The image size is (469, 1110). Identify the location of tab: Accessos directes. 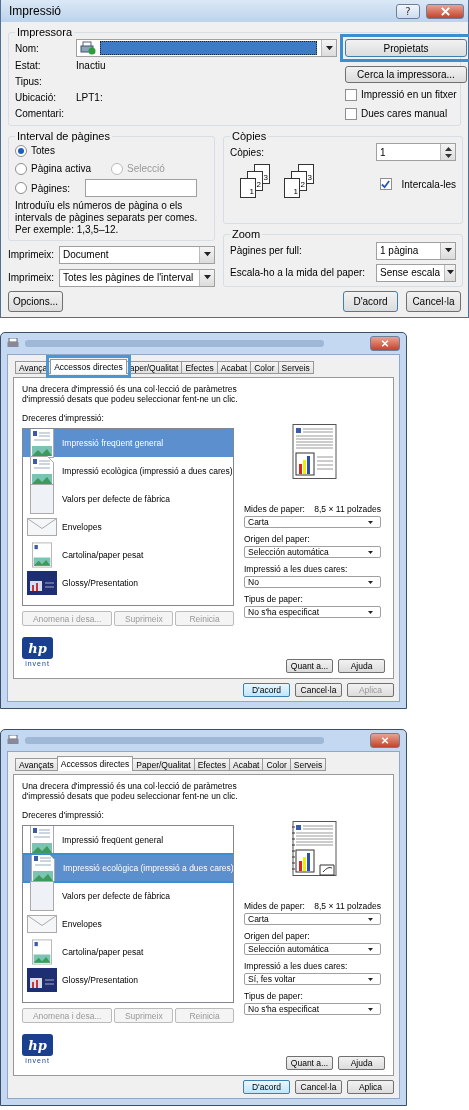
(95, 763).